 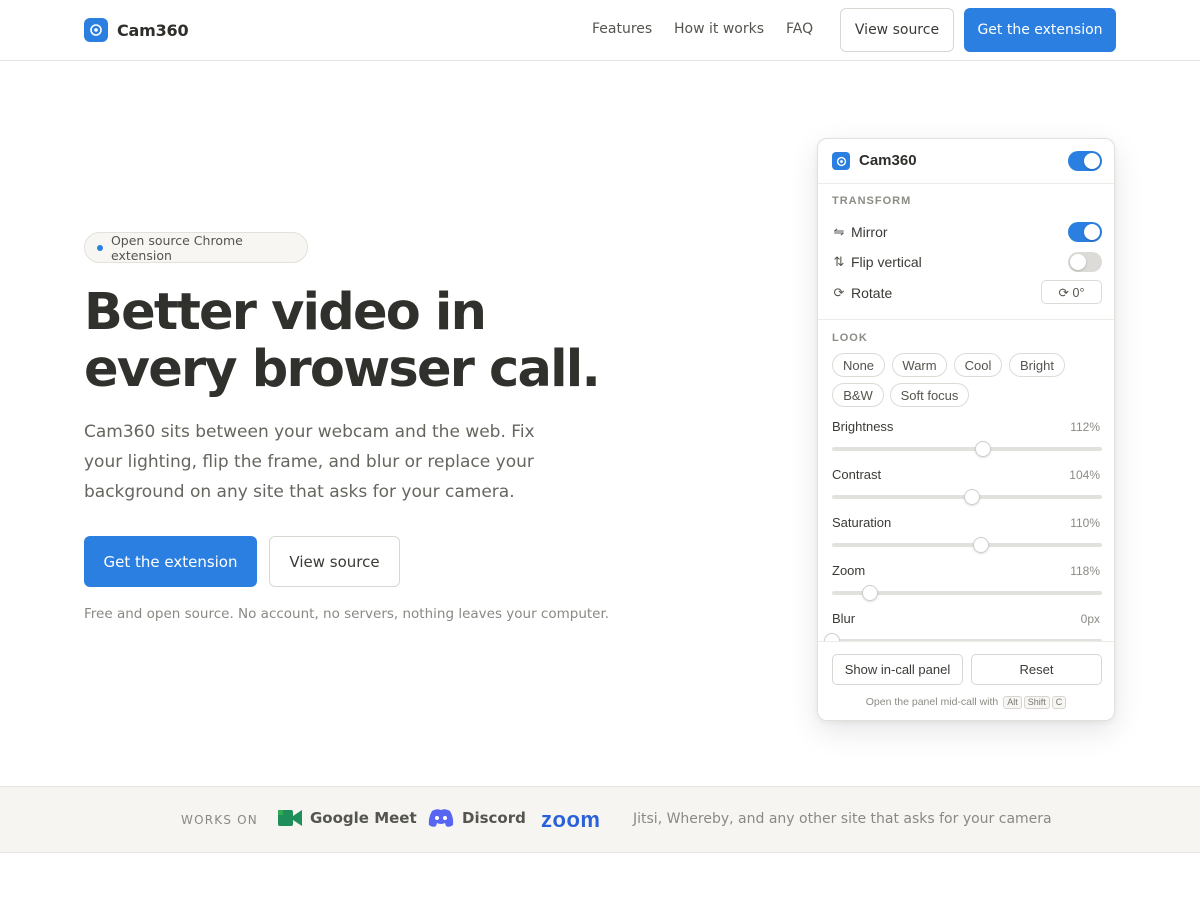 I want to click on contrast-label: Contrast, so click(x=857, y=474).